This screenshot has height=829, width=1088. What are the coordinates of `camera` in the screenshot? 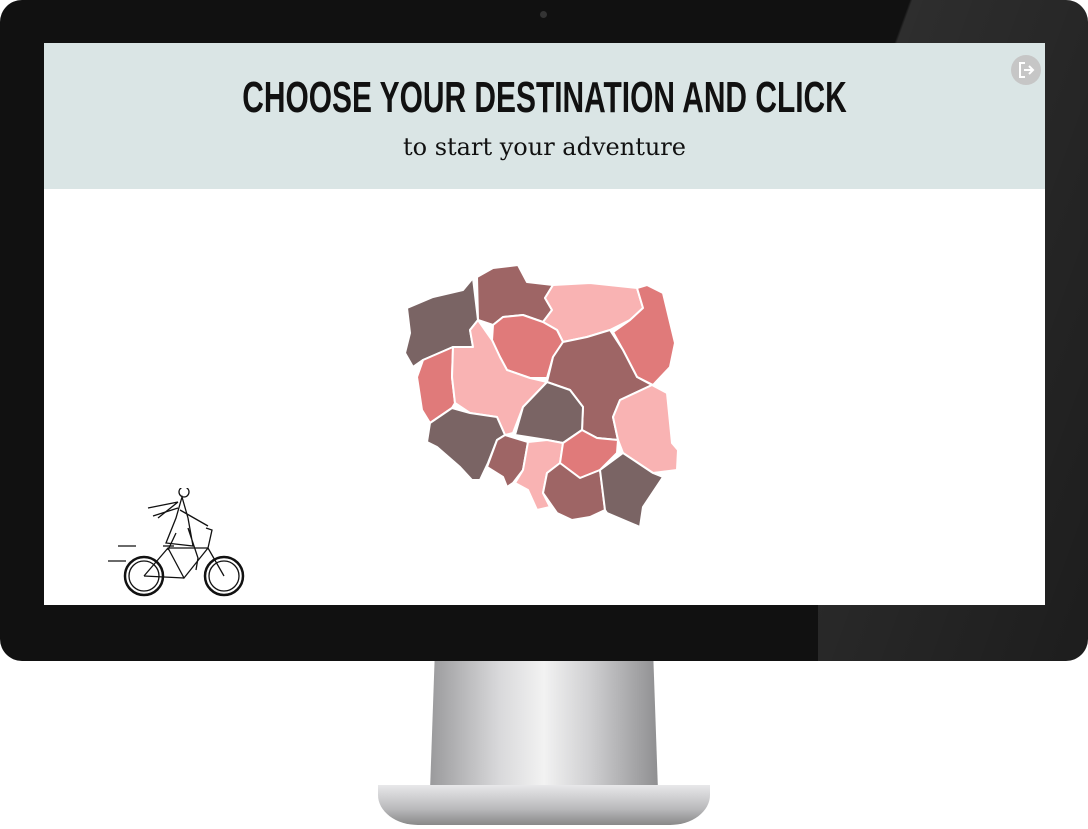 It's located at (543, 14).